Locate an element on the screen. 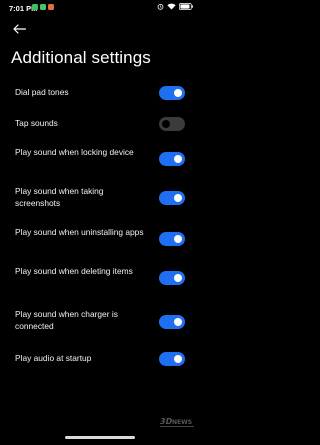 Image resolution: width=320 pixels, height=445 pixels. arrow-left-icon is located at coordinates (19, 29).